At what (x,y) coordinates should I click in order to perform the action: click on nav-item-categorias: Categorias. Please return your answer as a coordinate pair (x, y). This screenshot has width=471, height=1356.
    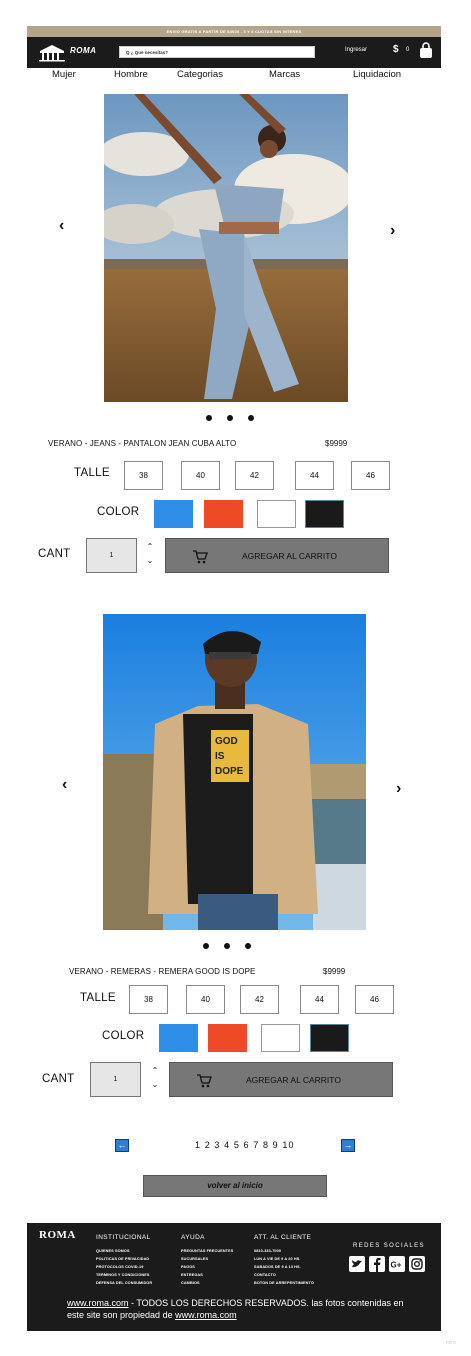
    Looking at the image, I should click on (200, 74).